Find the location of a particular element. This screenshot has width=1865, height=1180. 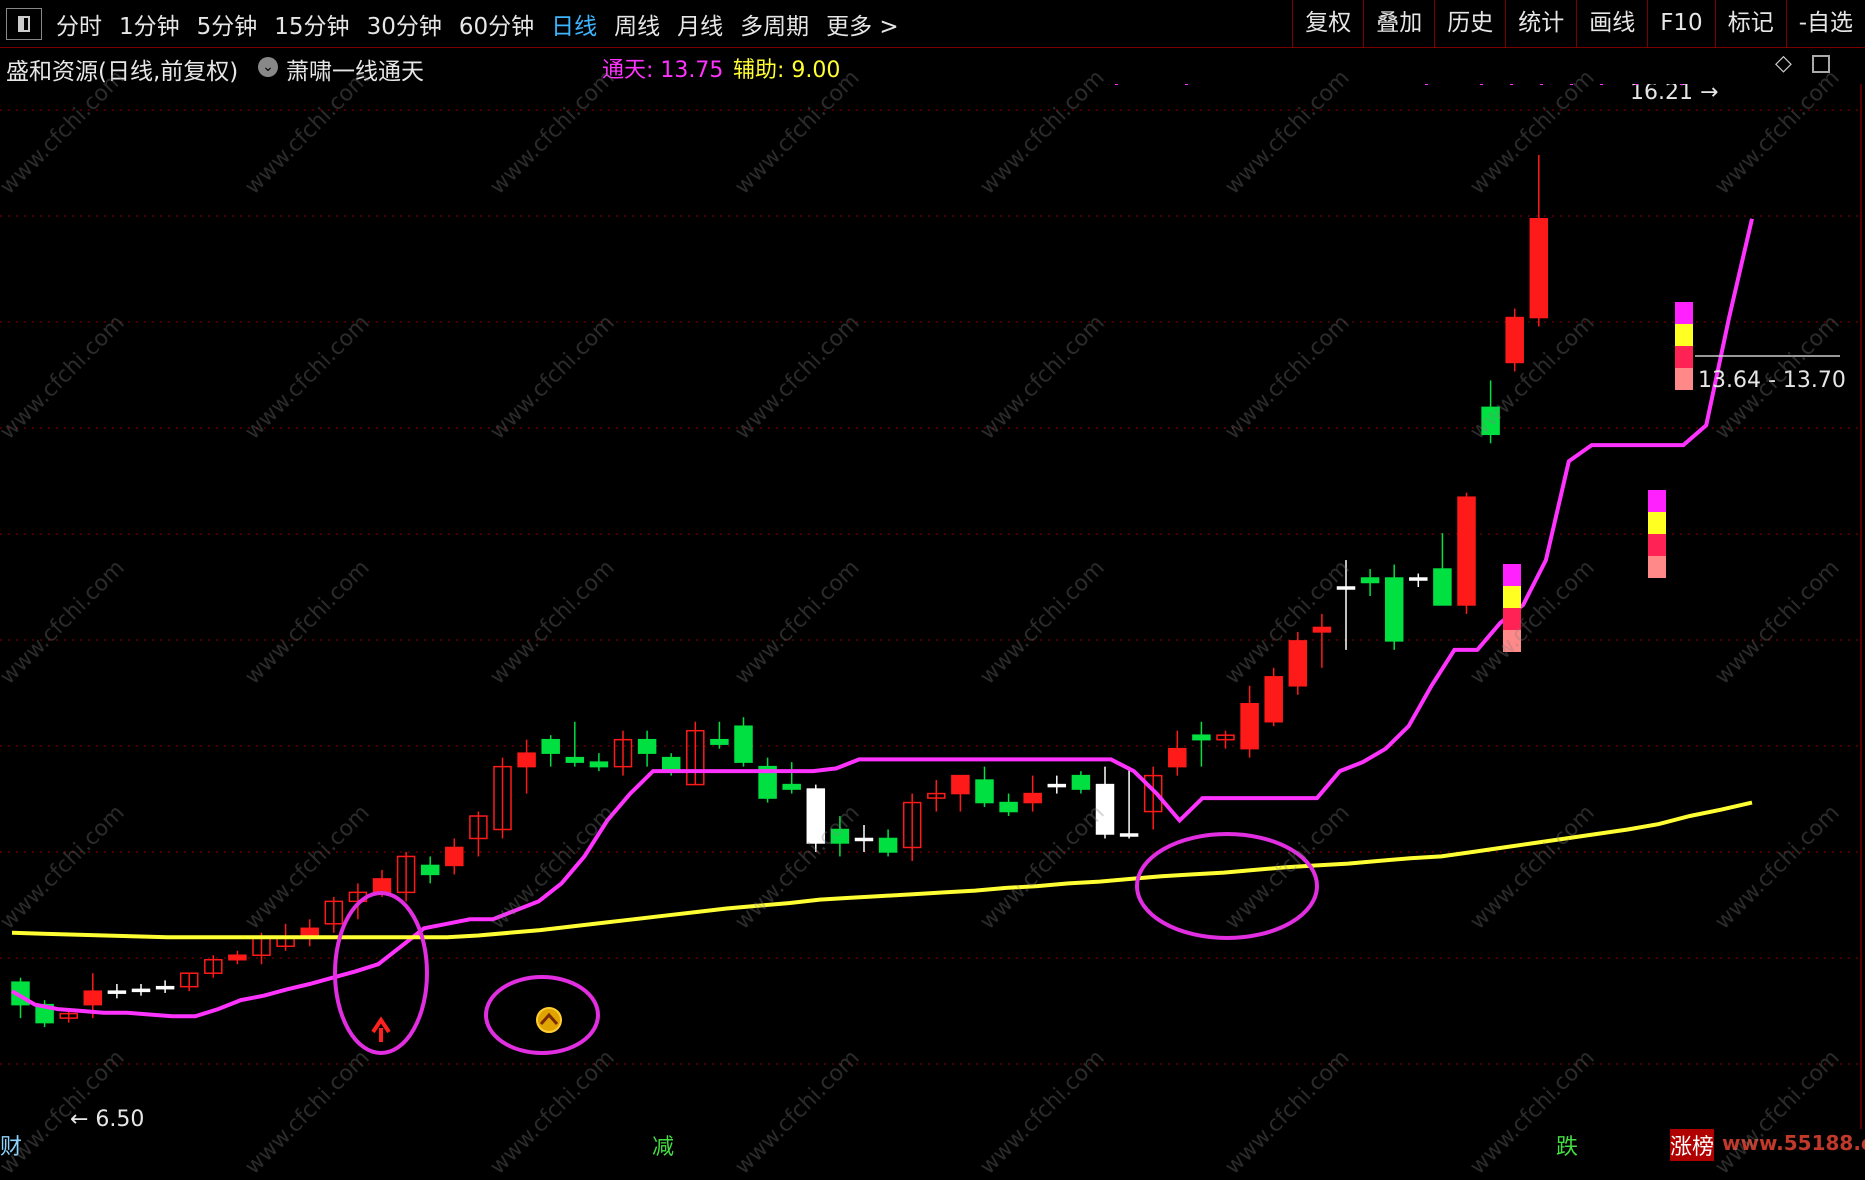

tab-8: 月线 is located at coordinates (700, 24).